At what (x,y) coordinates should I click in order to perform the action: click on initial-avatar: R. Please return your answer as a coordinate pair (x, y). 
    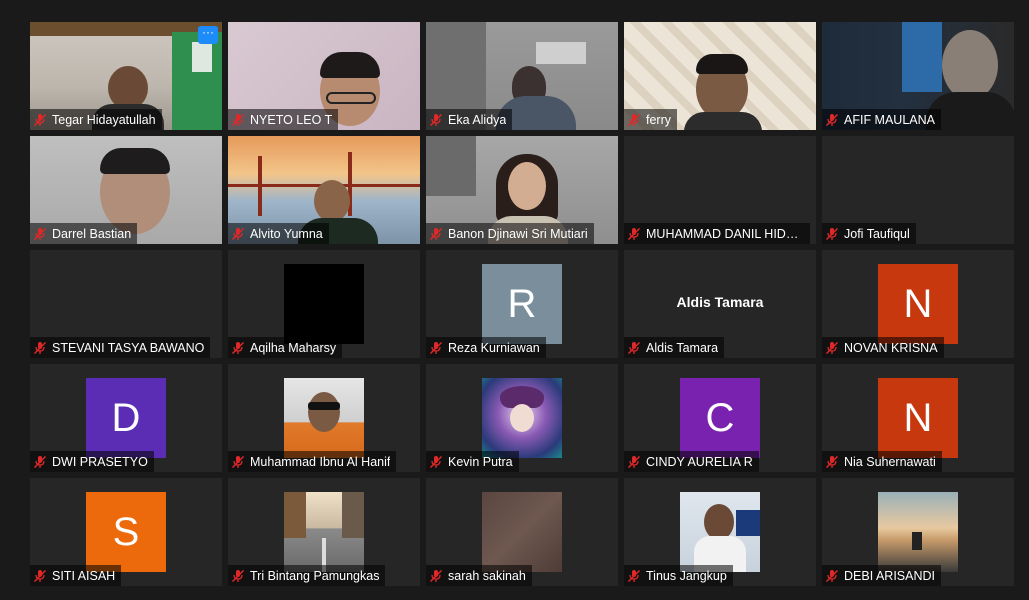
    Looking at the image, I should click on (522, 304).